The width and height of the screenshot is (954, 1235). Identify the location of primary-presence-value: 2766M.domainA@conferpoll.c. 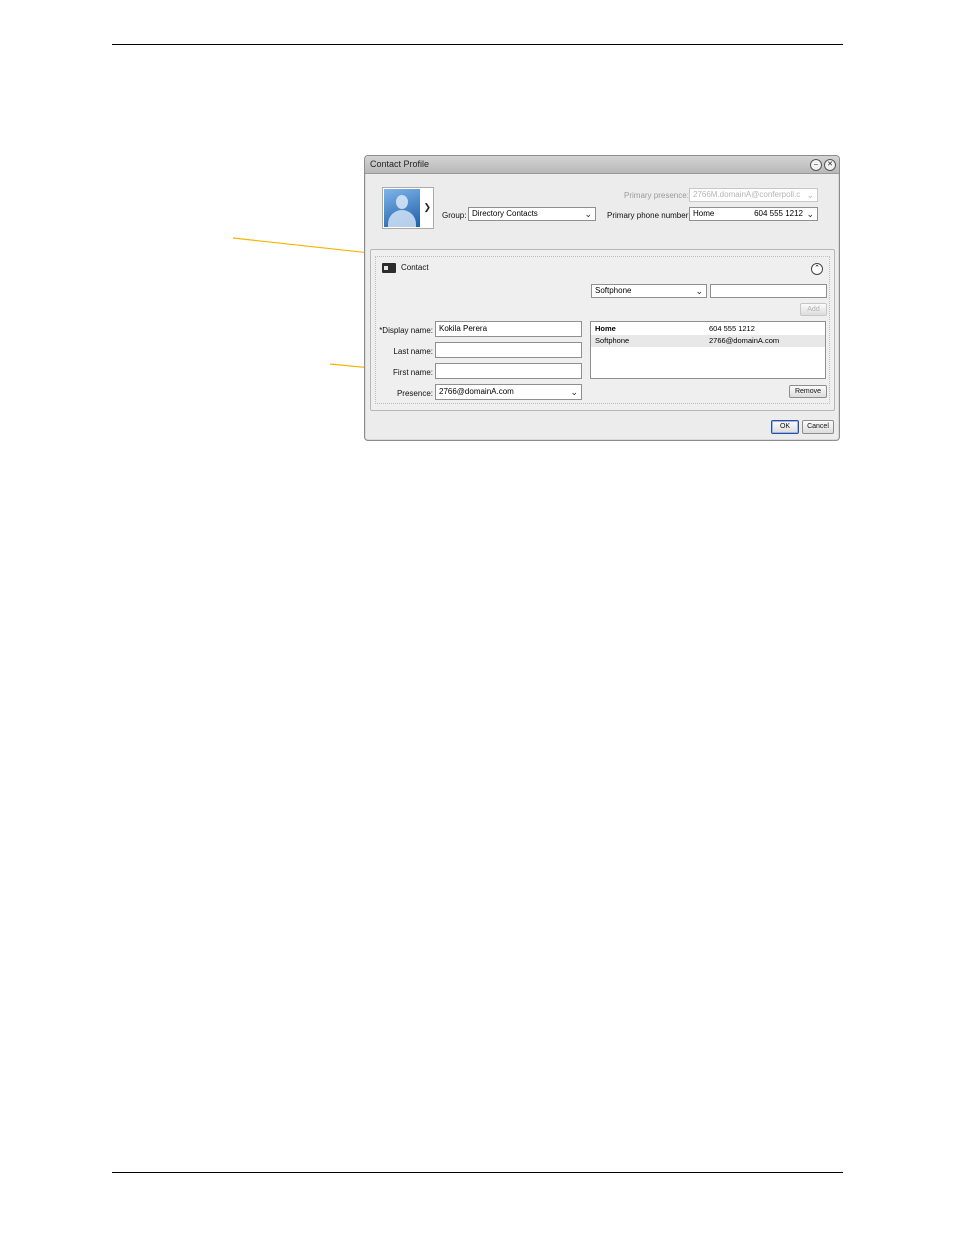
(747, 194).